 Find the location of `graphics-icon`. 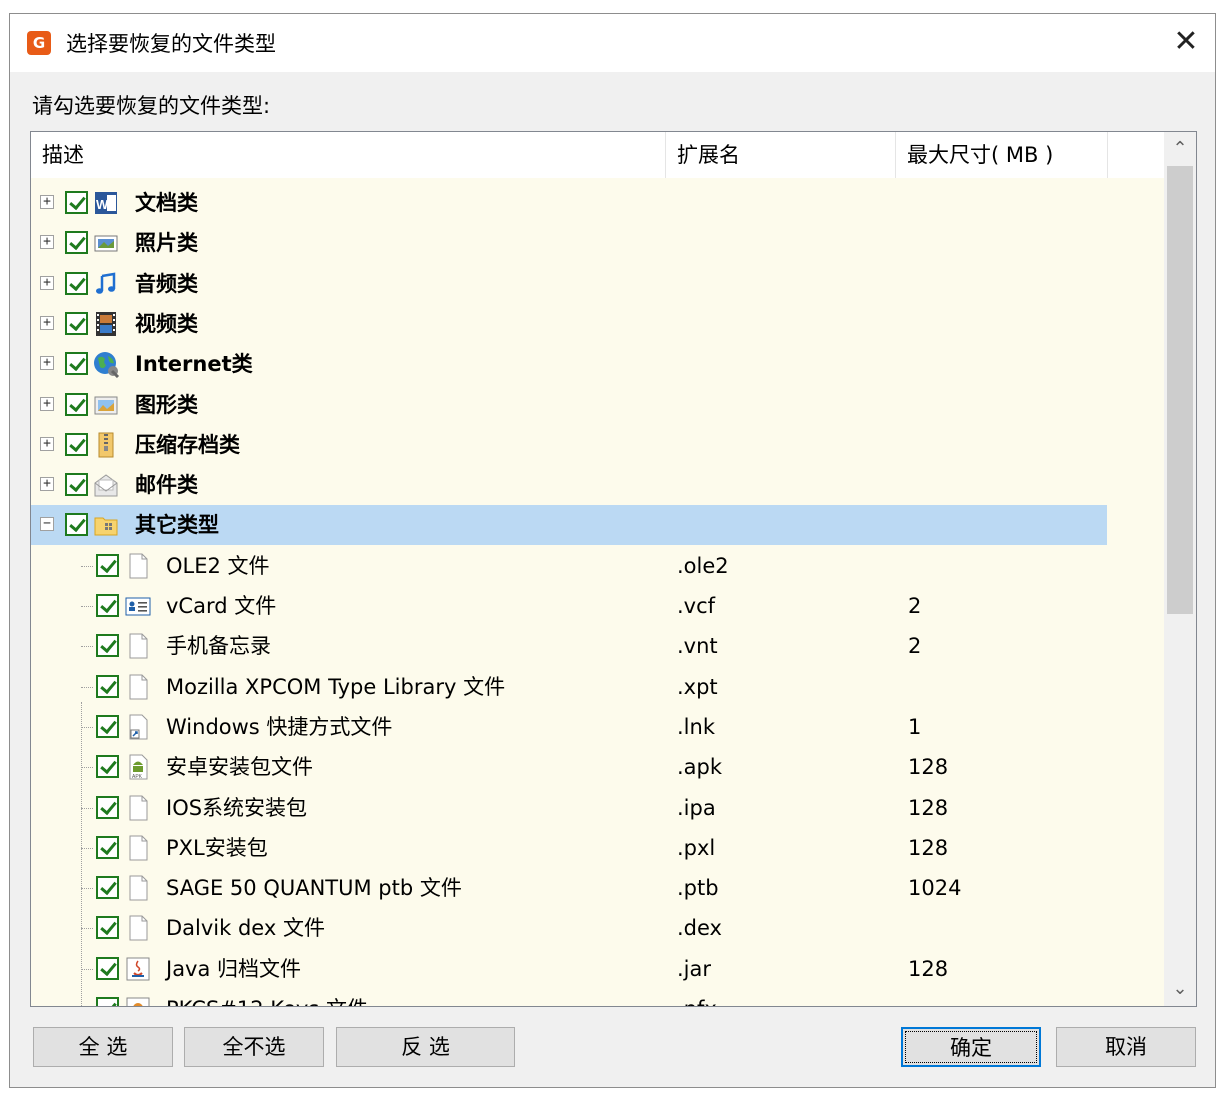

graphics-icon is located at coordinates (106, 405).